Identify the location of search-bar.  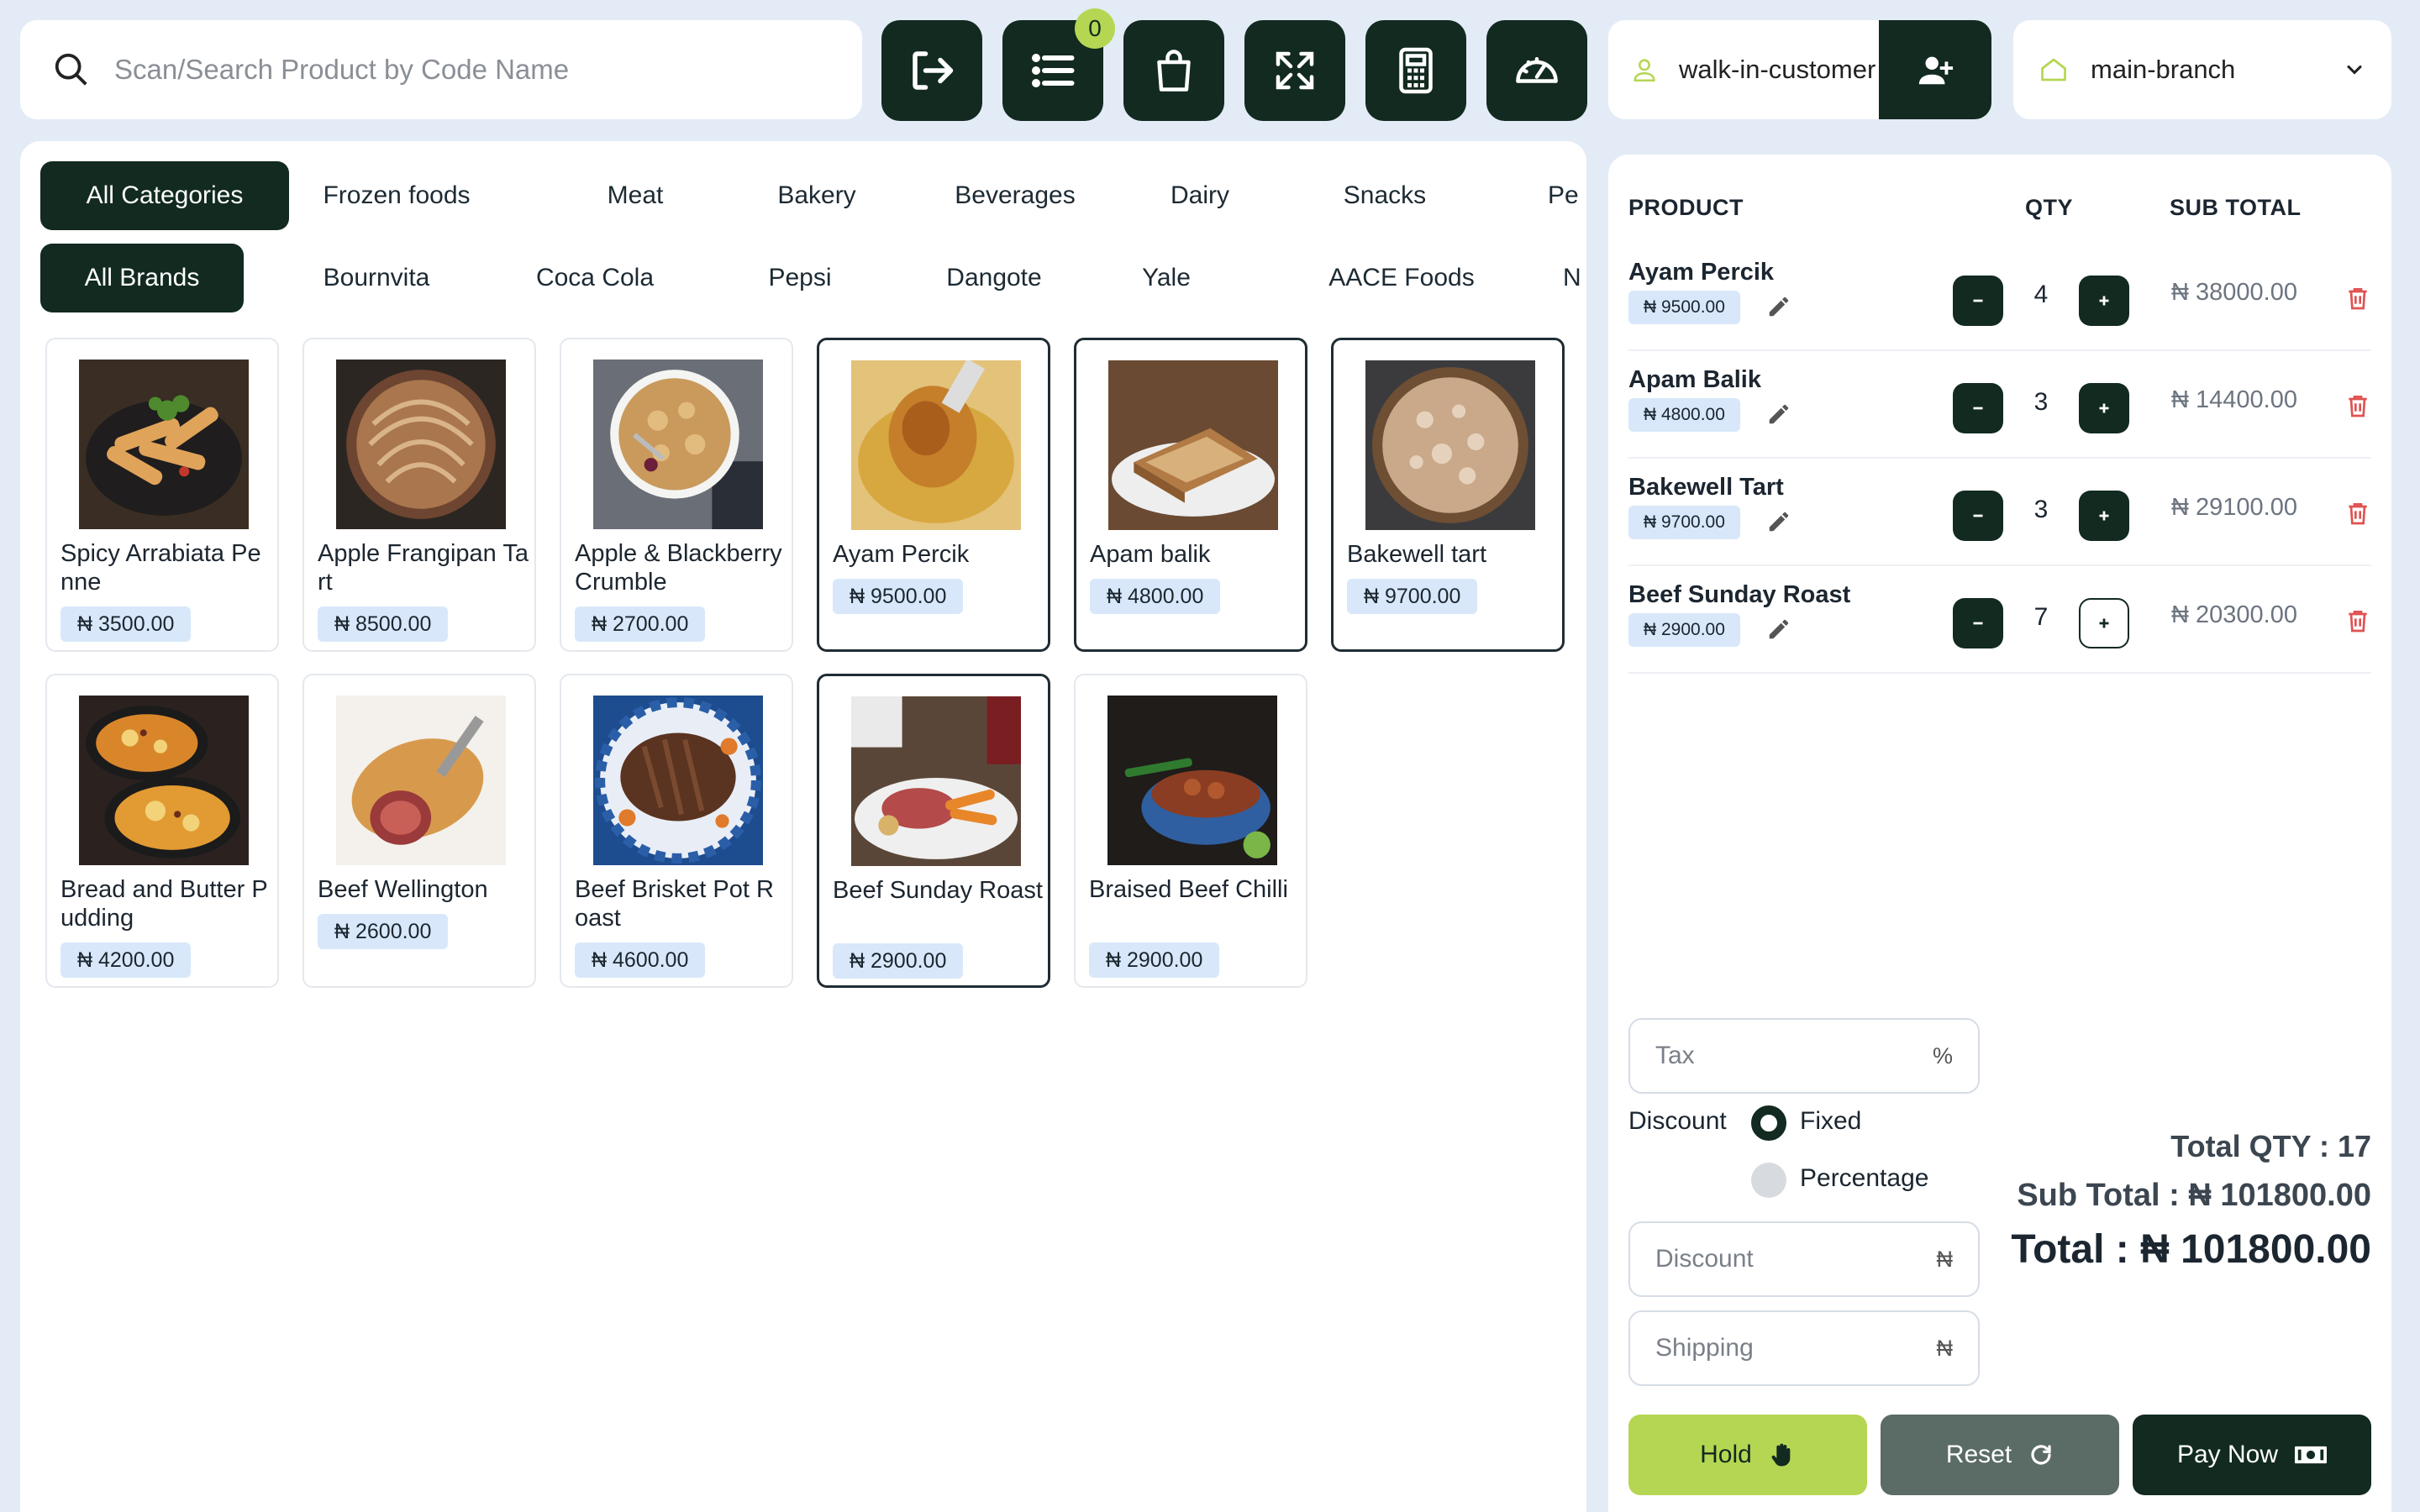
(441, 69).